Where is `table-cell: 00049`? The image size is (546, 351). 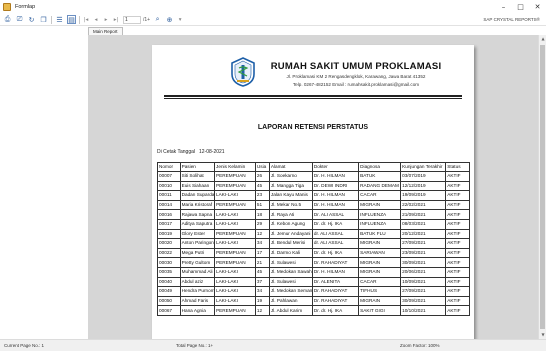
table-cell: 00049 is located at coordinates (169, 291).